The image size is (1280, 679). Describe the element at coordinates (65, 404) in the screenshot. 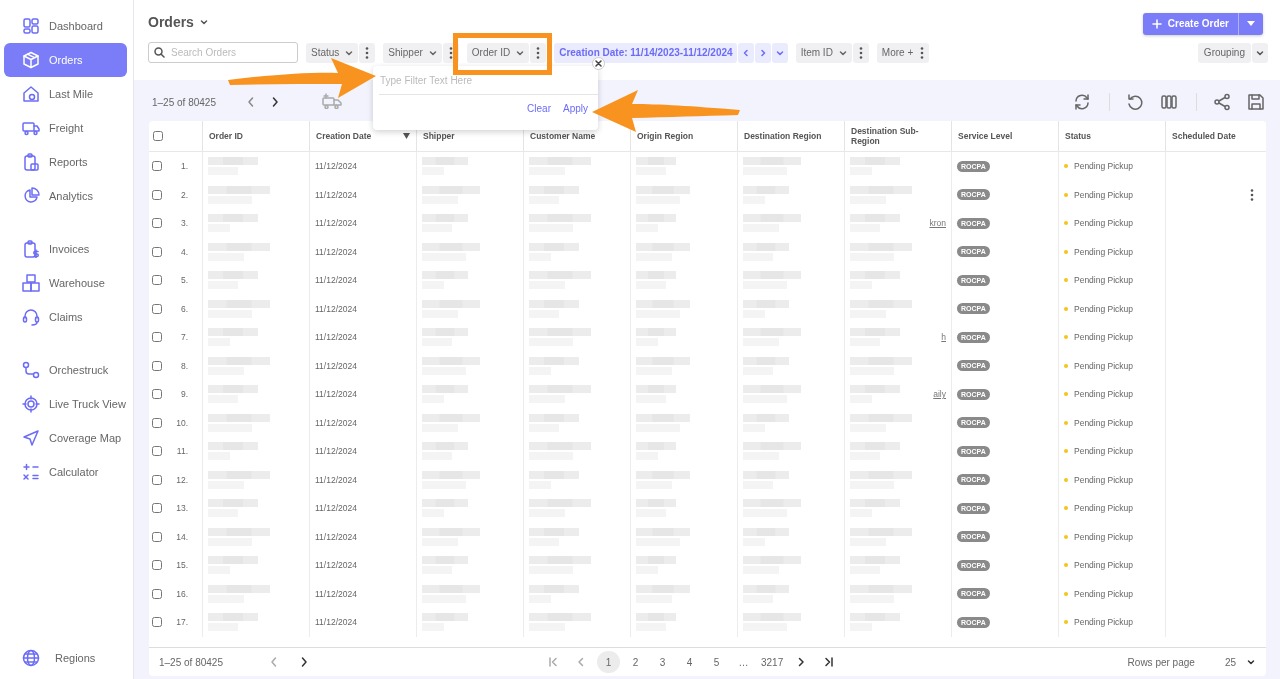

I see `sidebar-item: Live Truck View` at that location.